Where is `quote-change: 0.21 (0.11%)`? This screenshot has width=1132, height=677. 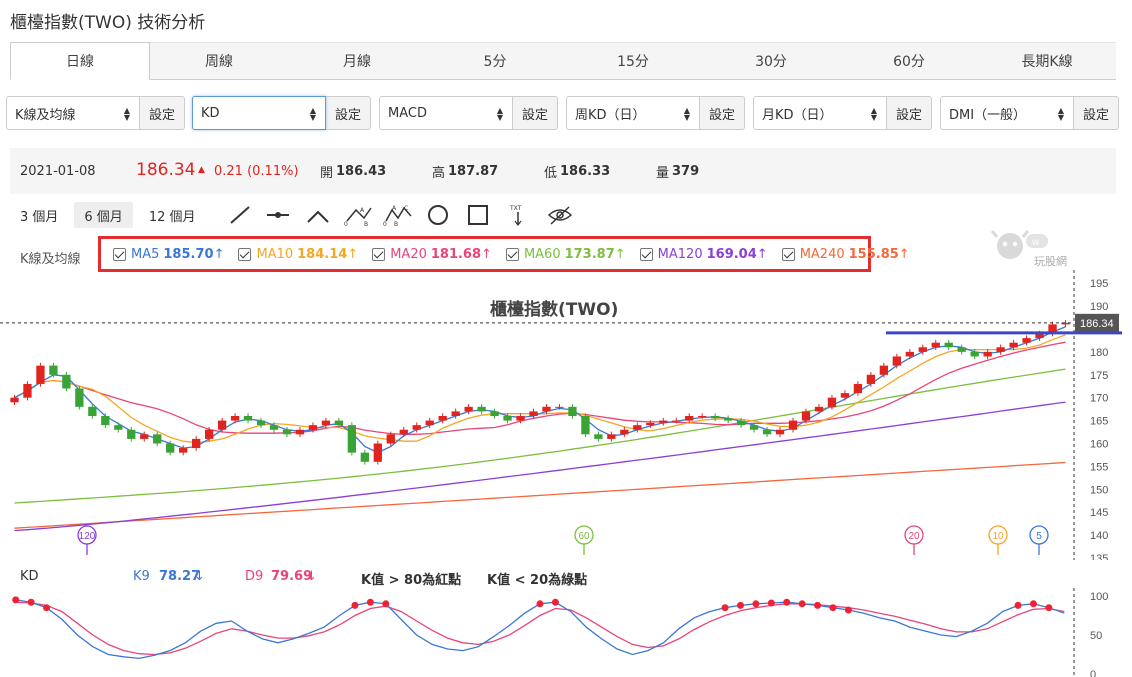 quote-change: 0.21 (0.11%) is located at coordinates (256, 171).